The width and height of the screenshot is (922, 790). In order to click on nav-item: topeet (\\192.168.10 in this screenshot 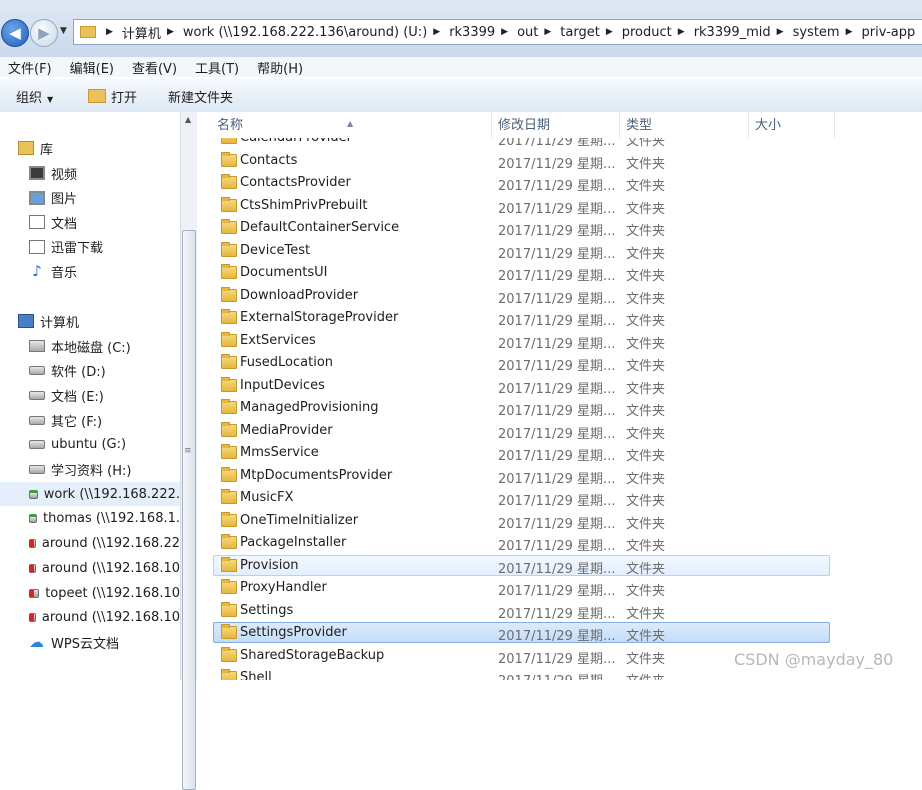, I will do `click(90, 593)`.